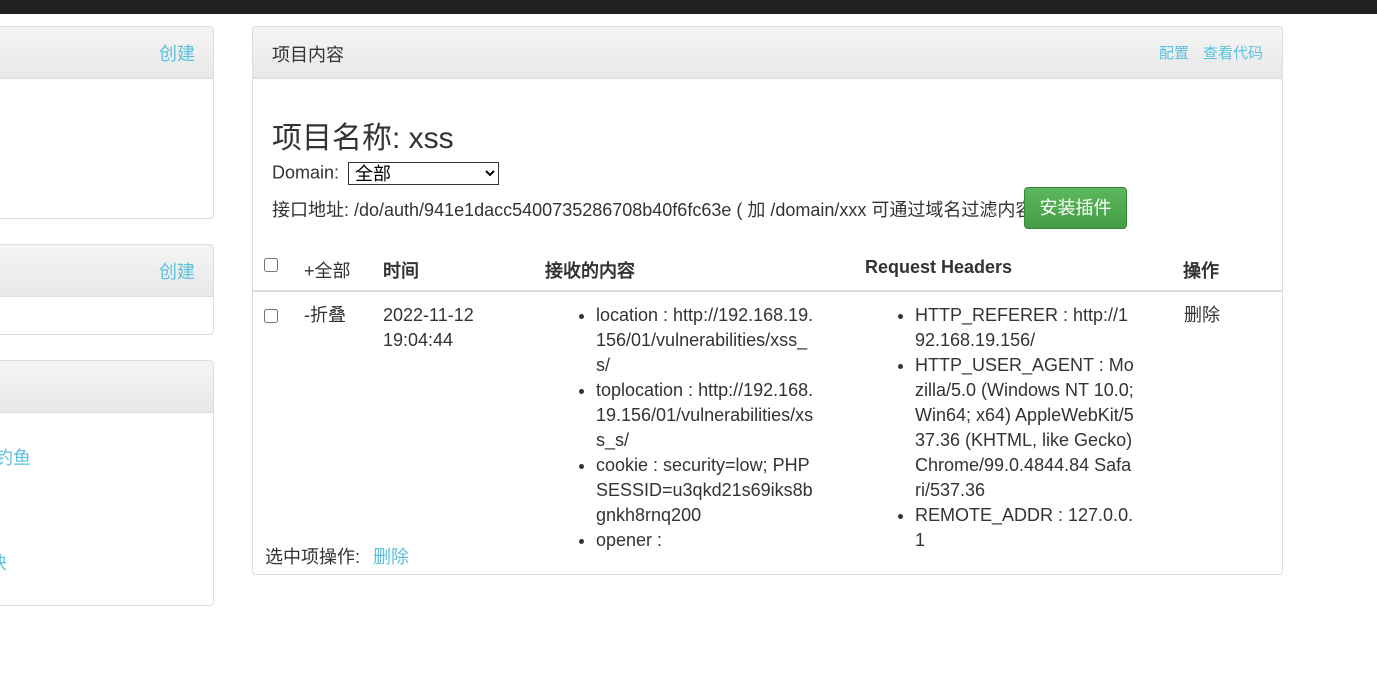 The height and width of the screenshot is (682, 1377). Describe the element at coordinates (428, 327) in the screenshot. I see `row-time: 2022-11-12 19:04:44` at that location.